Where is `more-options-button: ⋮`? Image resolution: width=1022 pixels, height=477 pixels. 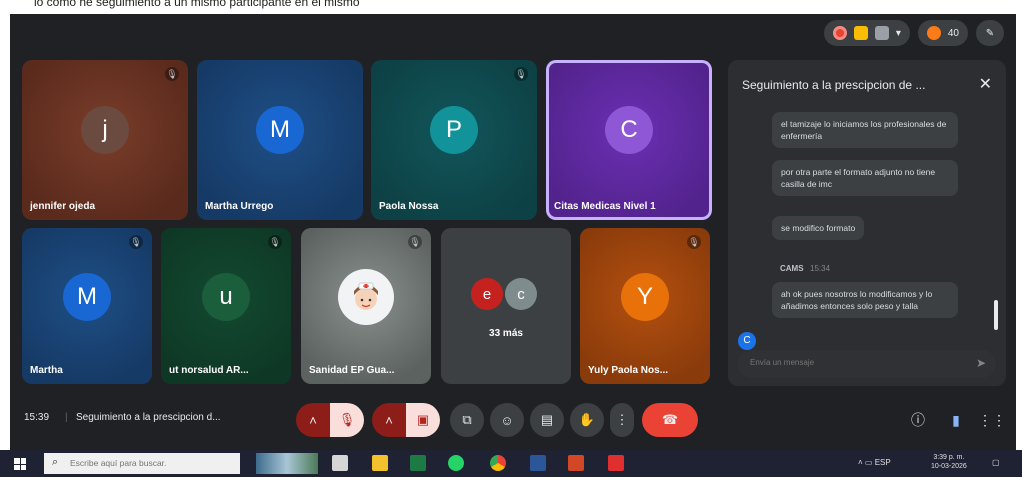 more-options-button: ⋮ is located at coordinates (622, 420).